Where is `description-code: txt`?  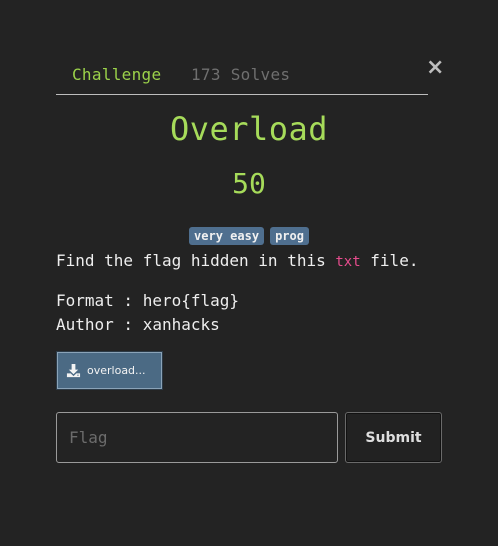 description-code: txt is located at coordinates (348, 262).